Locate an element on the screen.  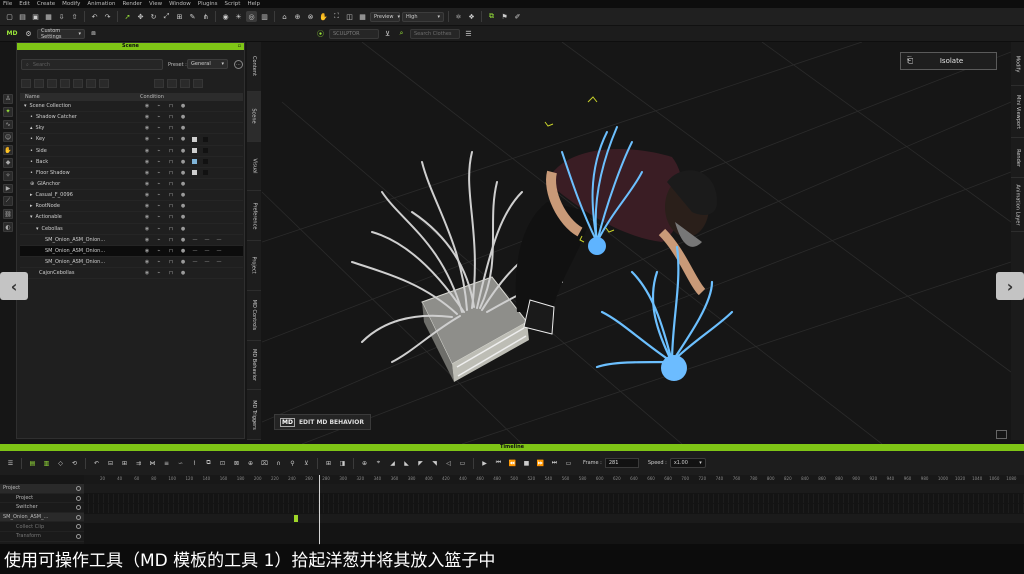
light-icon: ☀ is located at coordinates (238, 16).